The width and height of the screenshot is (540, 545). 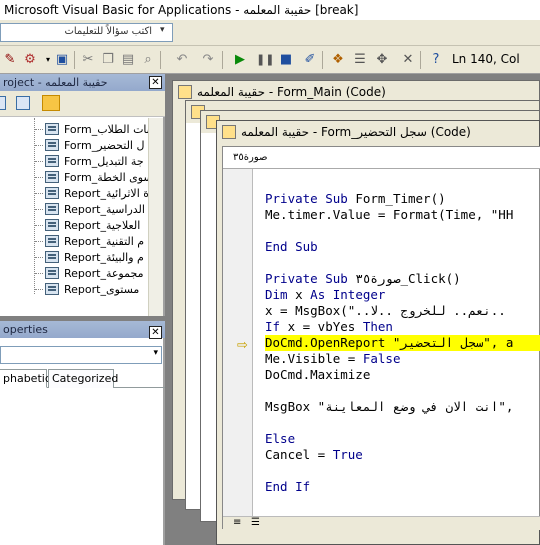 I want to click on code-line: Else, so click(x=280, y=438).